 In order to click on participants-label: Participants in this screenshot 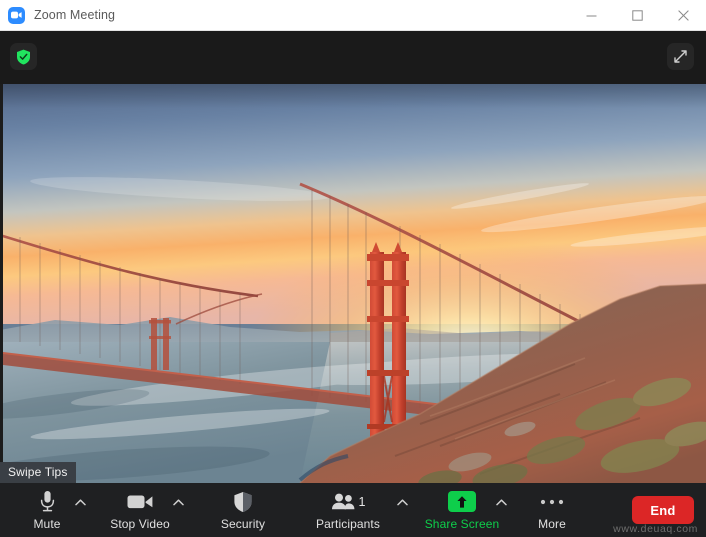, I will do `click(348, 524)`.